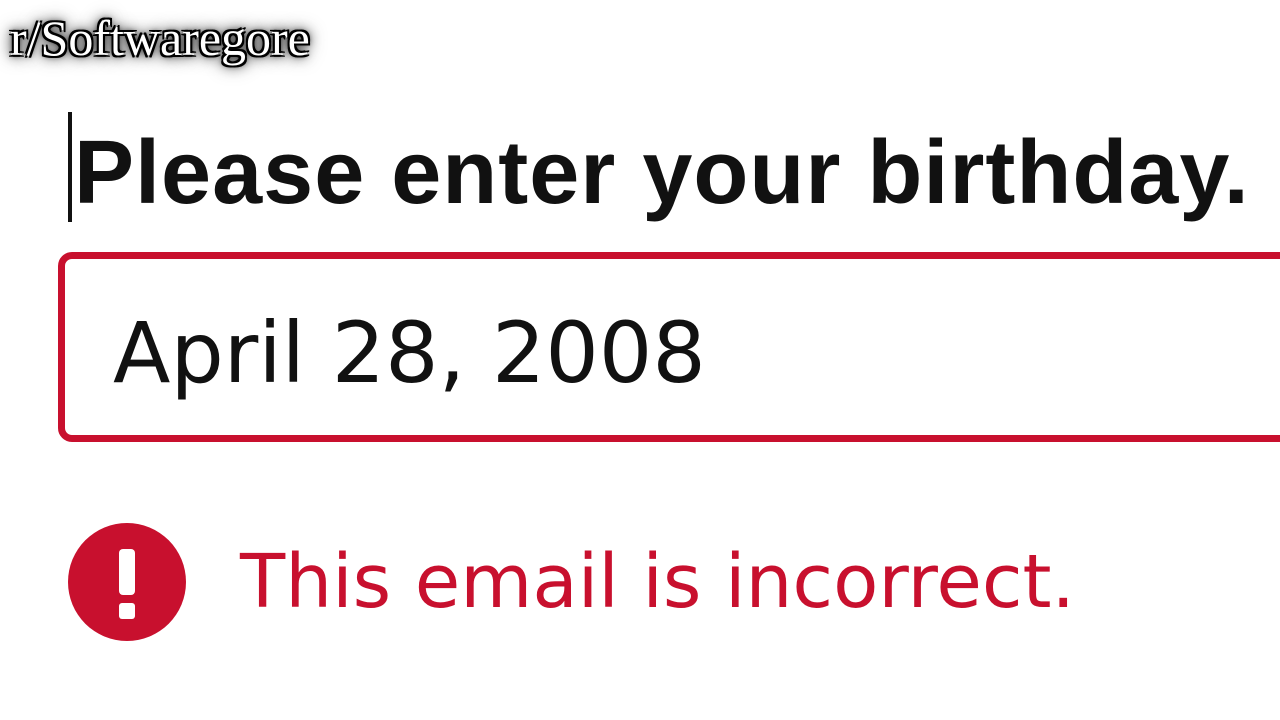 Image resolution: width=1280 pixels, height=720 pixels. What do you see at coordinates (662, 173) in the screenshot?
I see `birthday-prompt-heading: Please enter your birthday.` at bounding box center [662, 173].